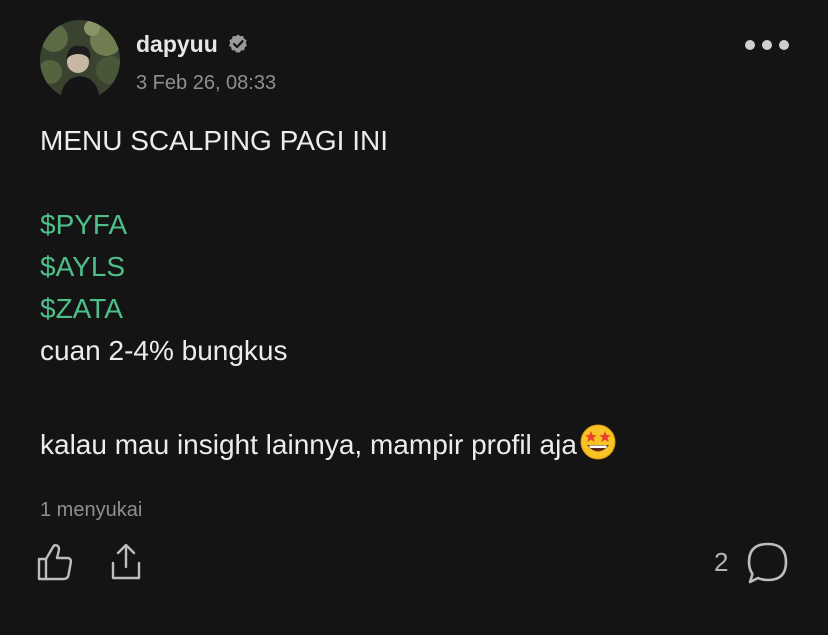 The width and height of the screenshot is (828, 635). I want to click on more-options-icon, so click(767, 45).